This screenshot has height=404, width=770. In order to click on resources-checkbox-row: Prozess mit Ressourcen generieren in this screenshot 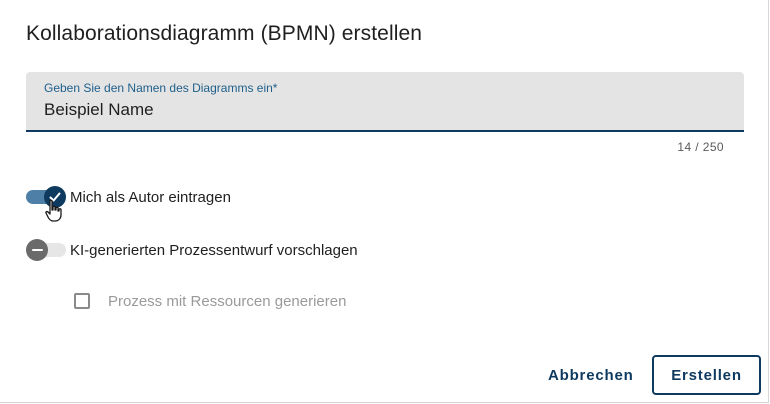, I will do `click(210, 301)`.